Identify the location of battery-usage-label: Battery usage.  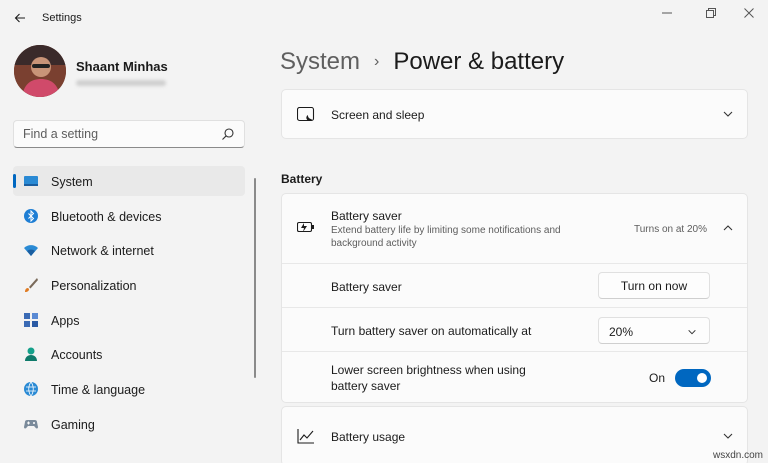
(368, 437).